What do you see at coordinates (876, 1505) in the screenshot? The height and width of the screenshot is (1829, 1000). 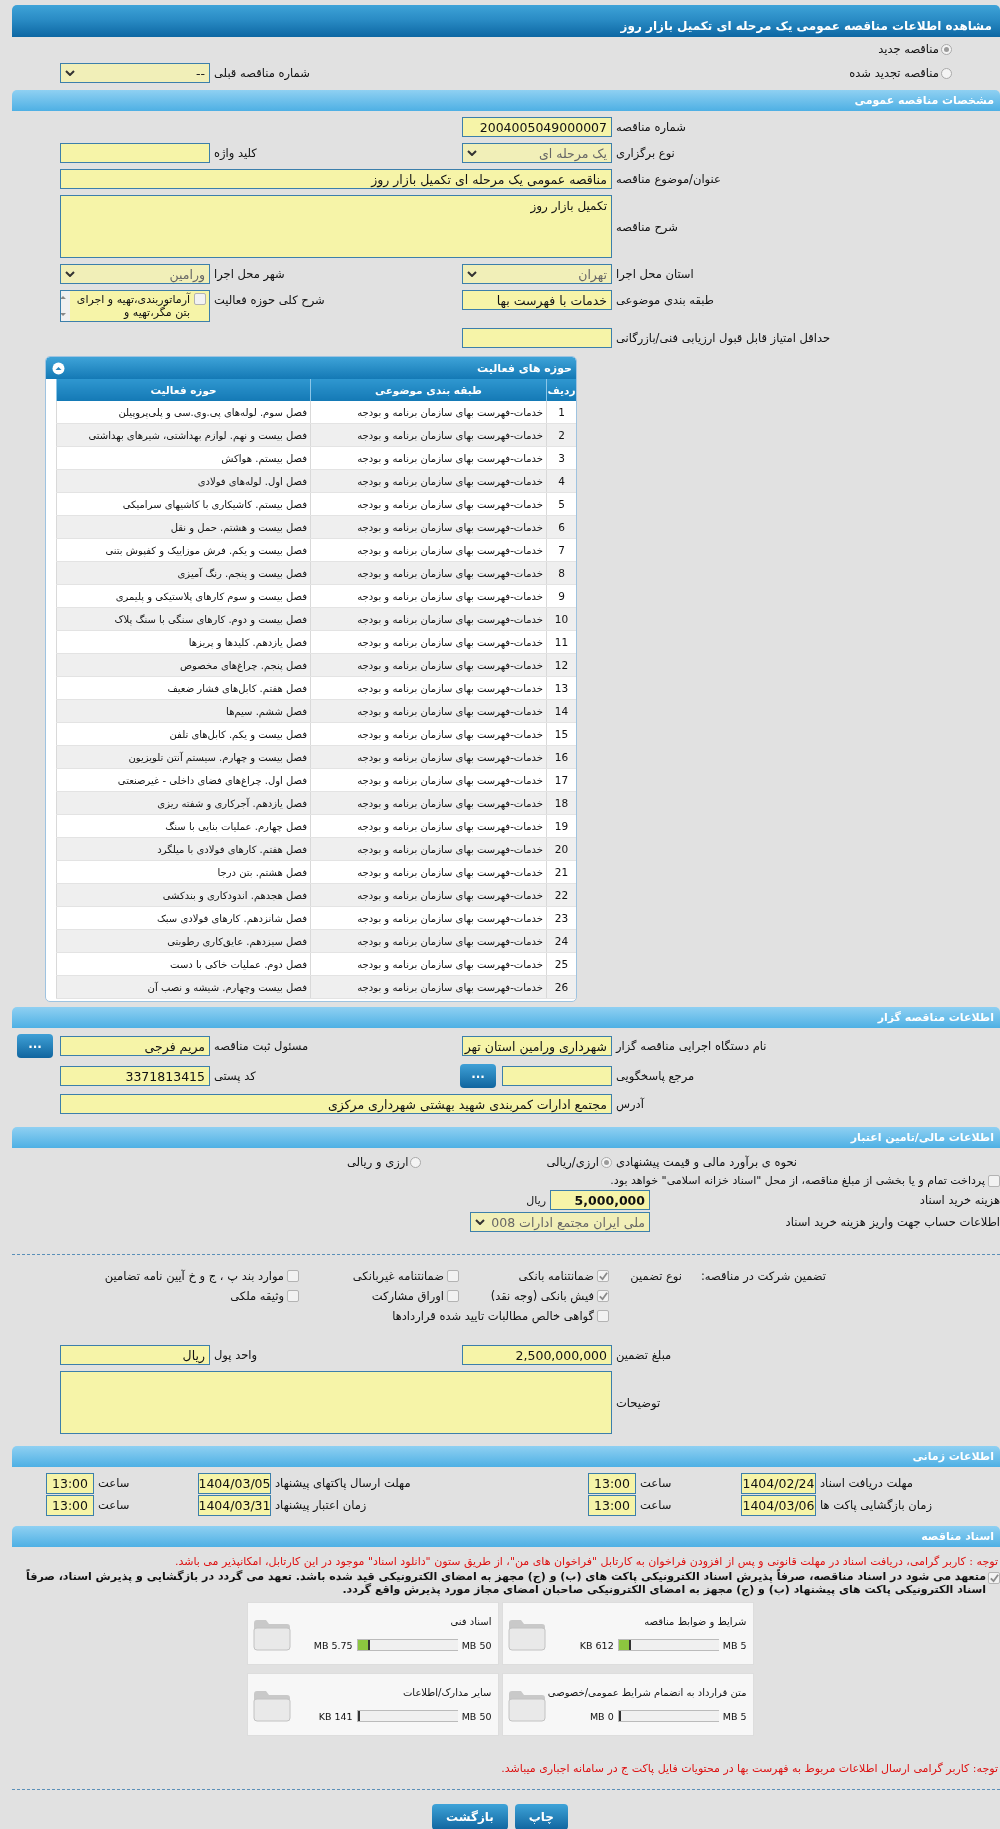 I see `field-label: زمان بازگشایی پاکت ها` at bounding box center [876, 1505].